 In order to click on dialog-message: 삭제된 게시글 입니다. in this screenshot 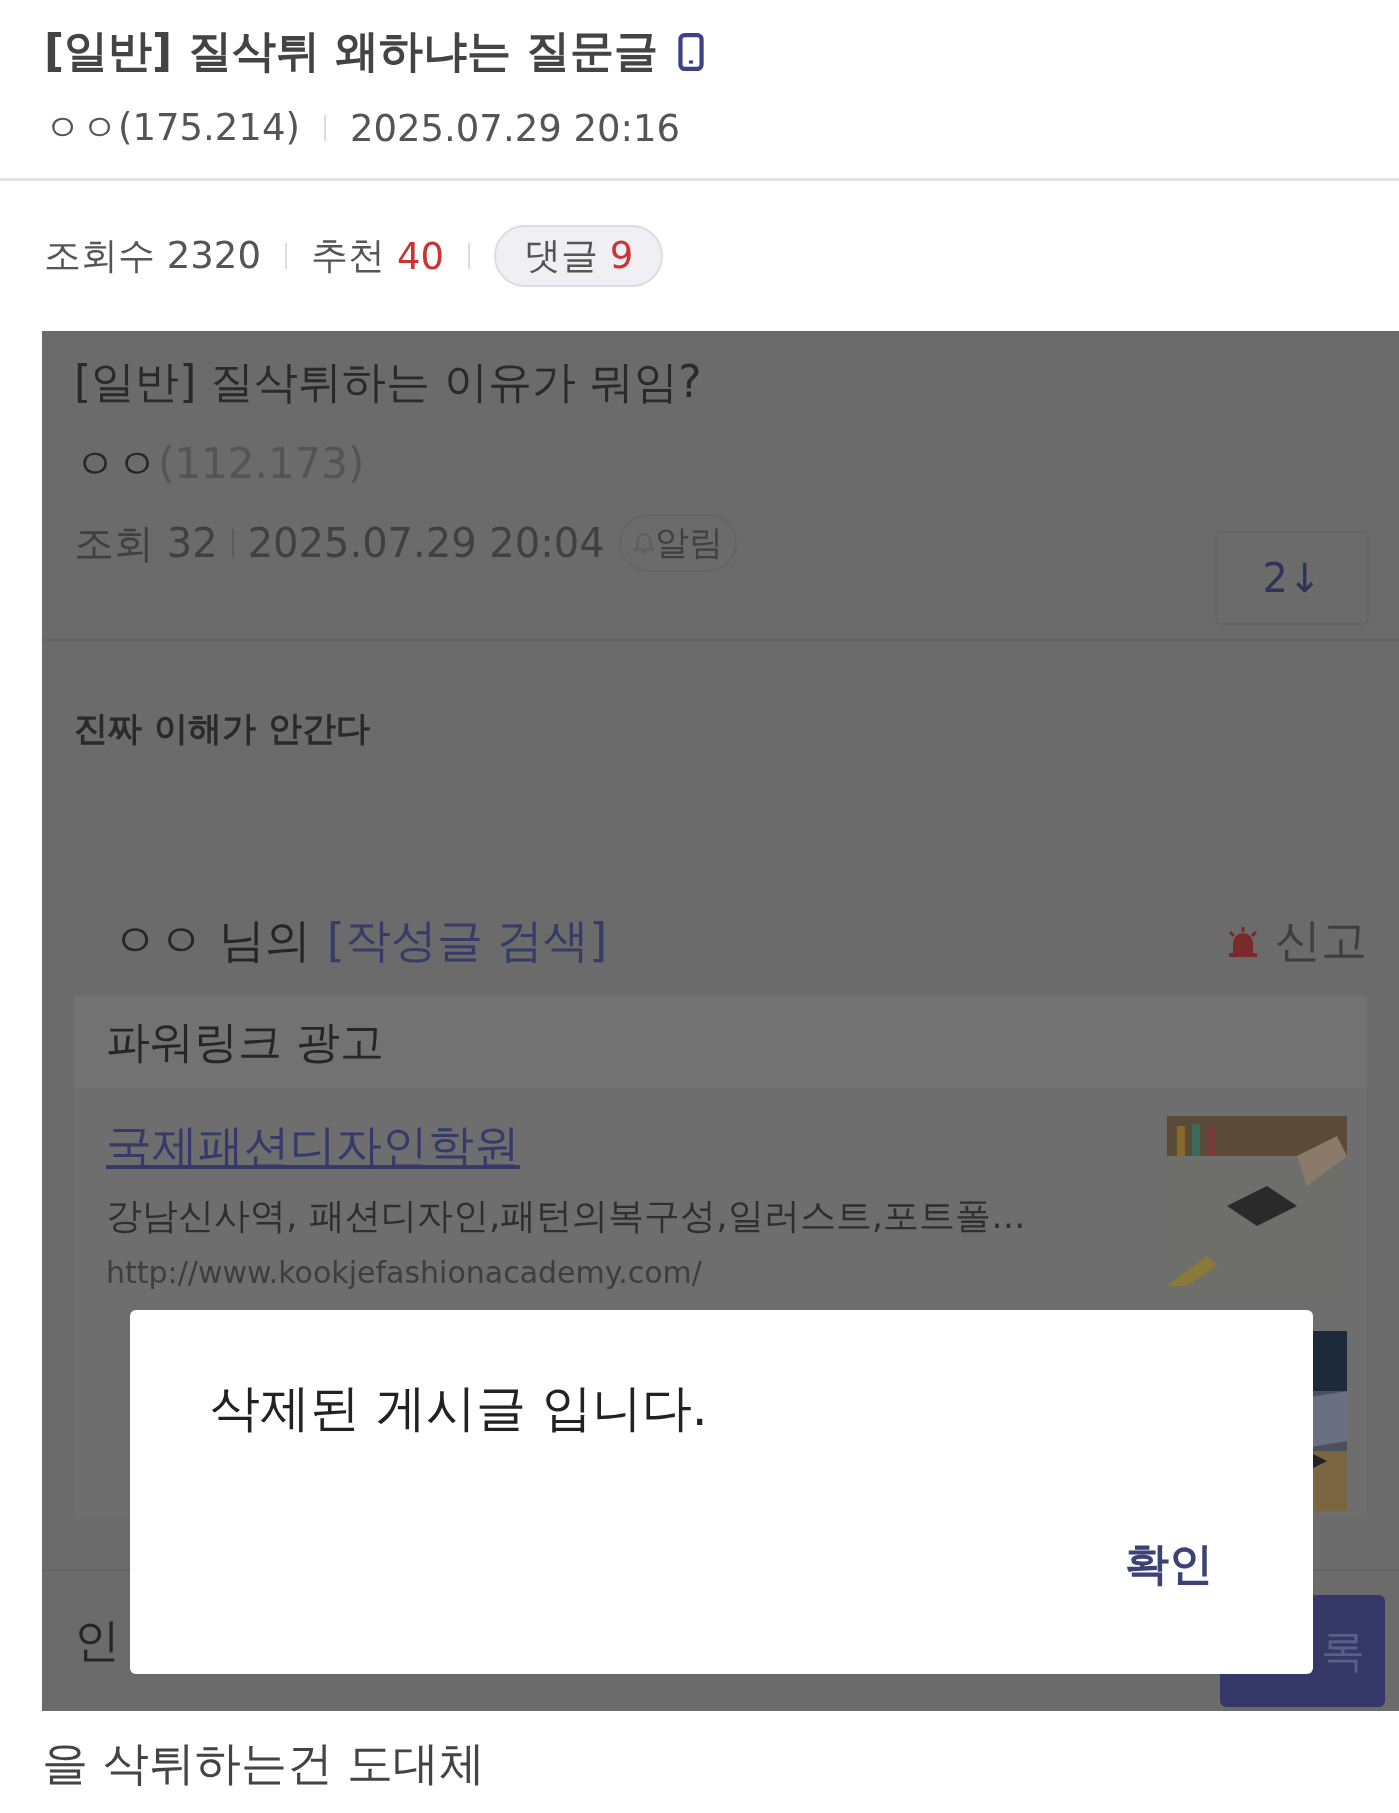, I will do `click(459, 1408)`.